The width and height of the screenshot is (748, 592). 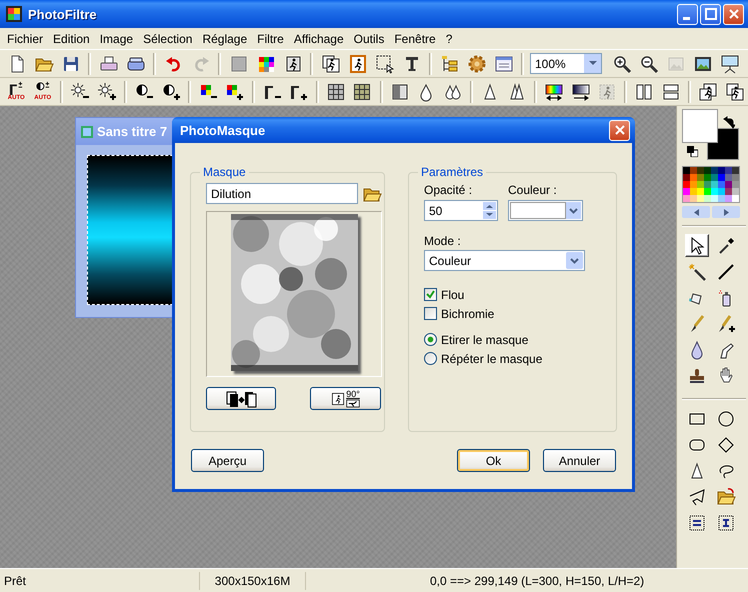 What do you see at coordinates (400, 92) in the screenshot?
I see `shaded-square-icon` at bounding box center [400, 92].